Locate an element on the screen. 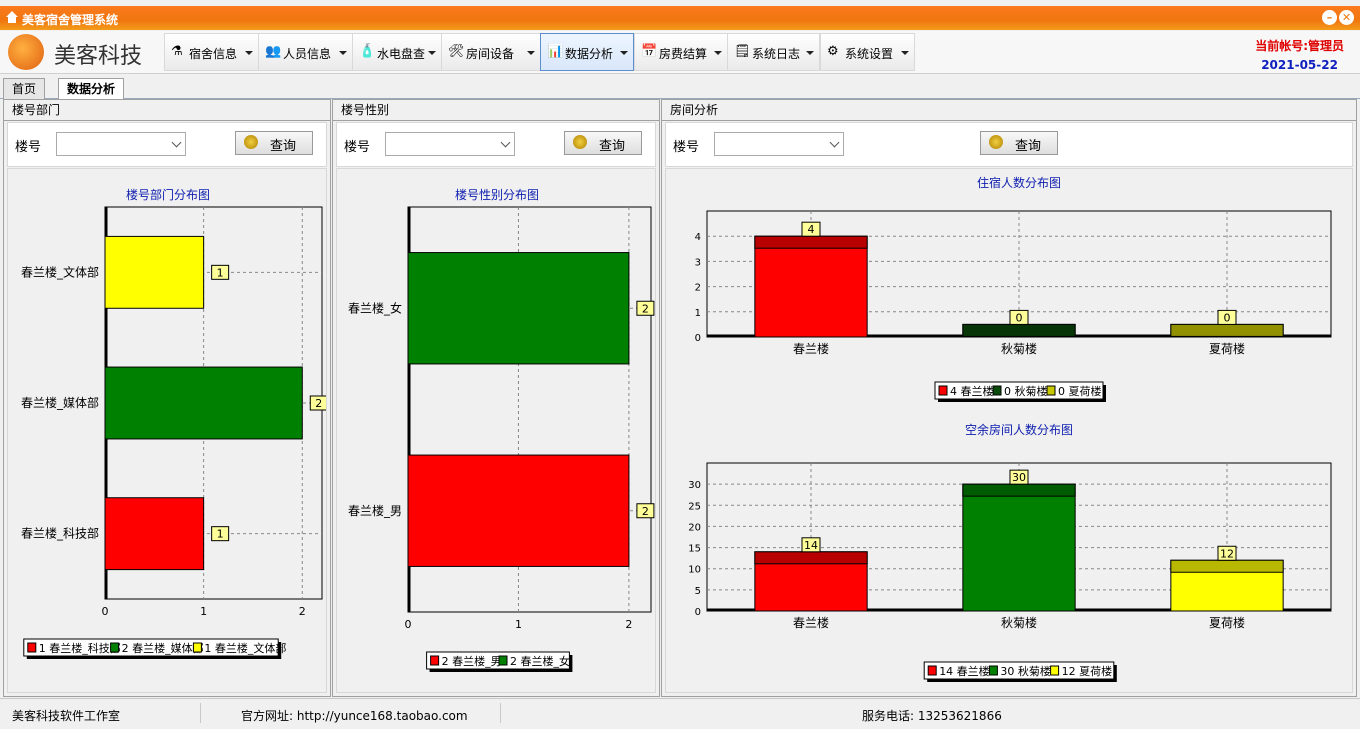  menu-room-fee: 📅 房费结算 is located at coordinates (681, 52).